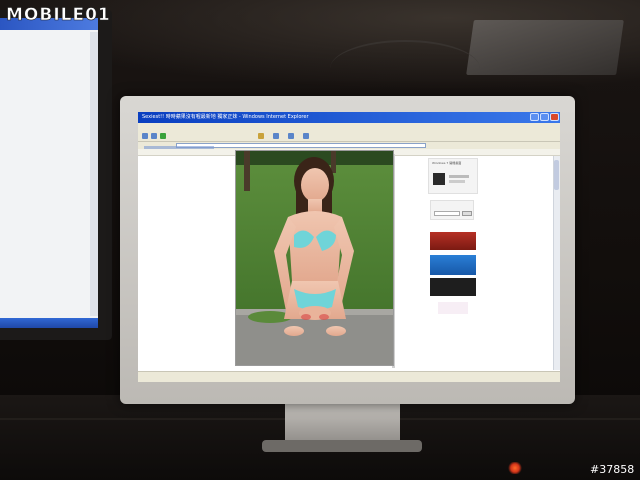 The width and height of the screenshot is (640, 480). I want to click on sidebar-search-widget, so click(452, 210).